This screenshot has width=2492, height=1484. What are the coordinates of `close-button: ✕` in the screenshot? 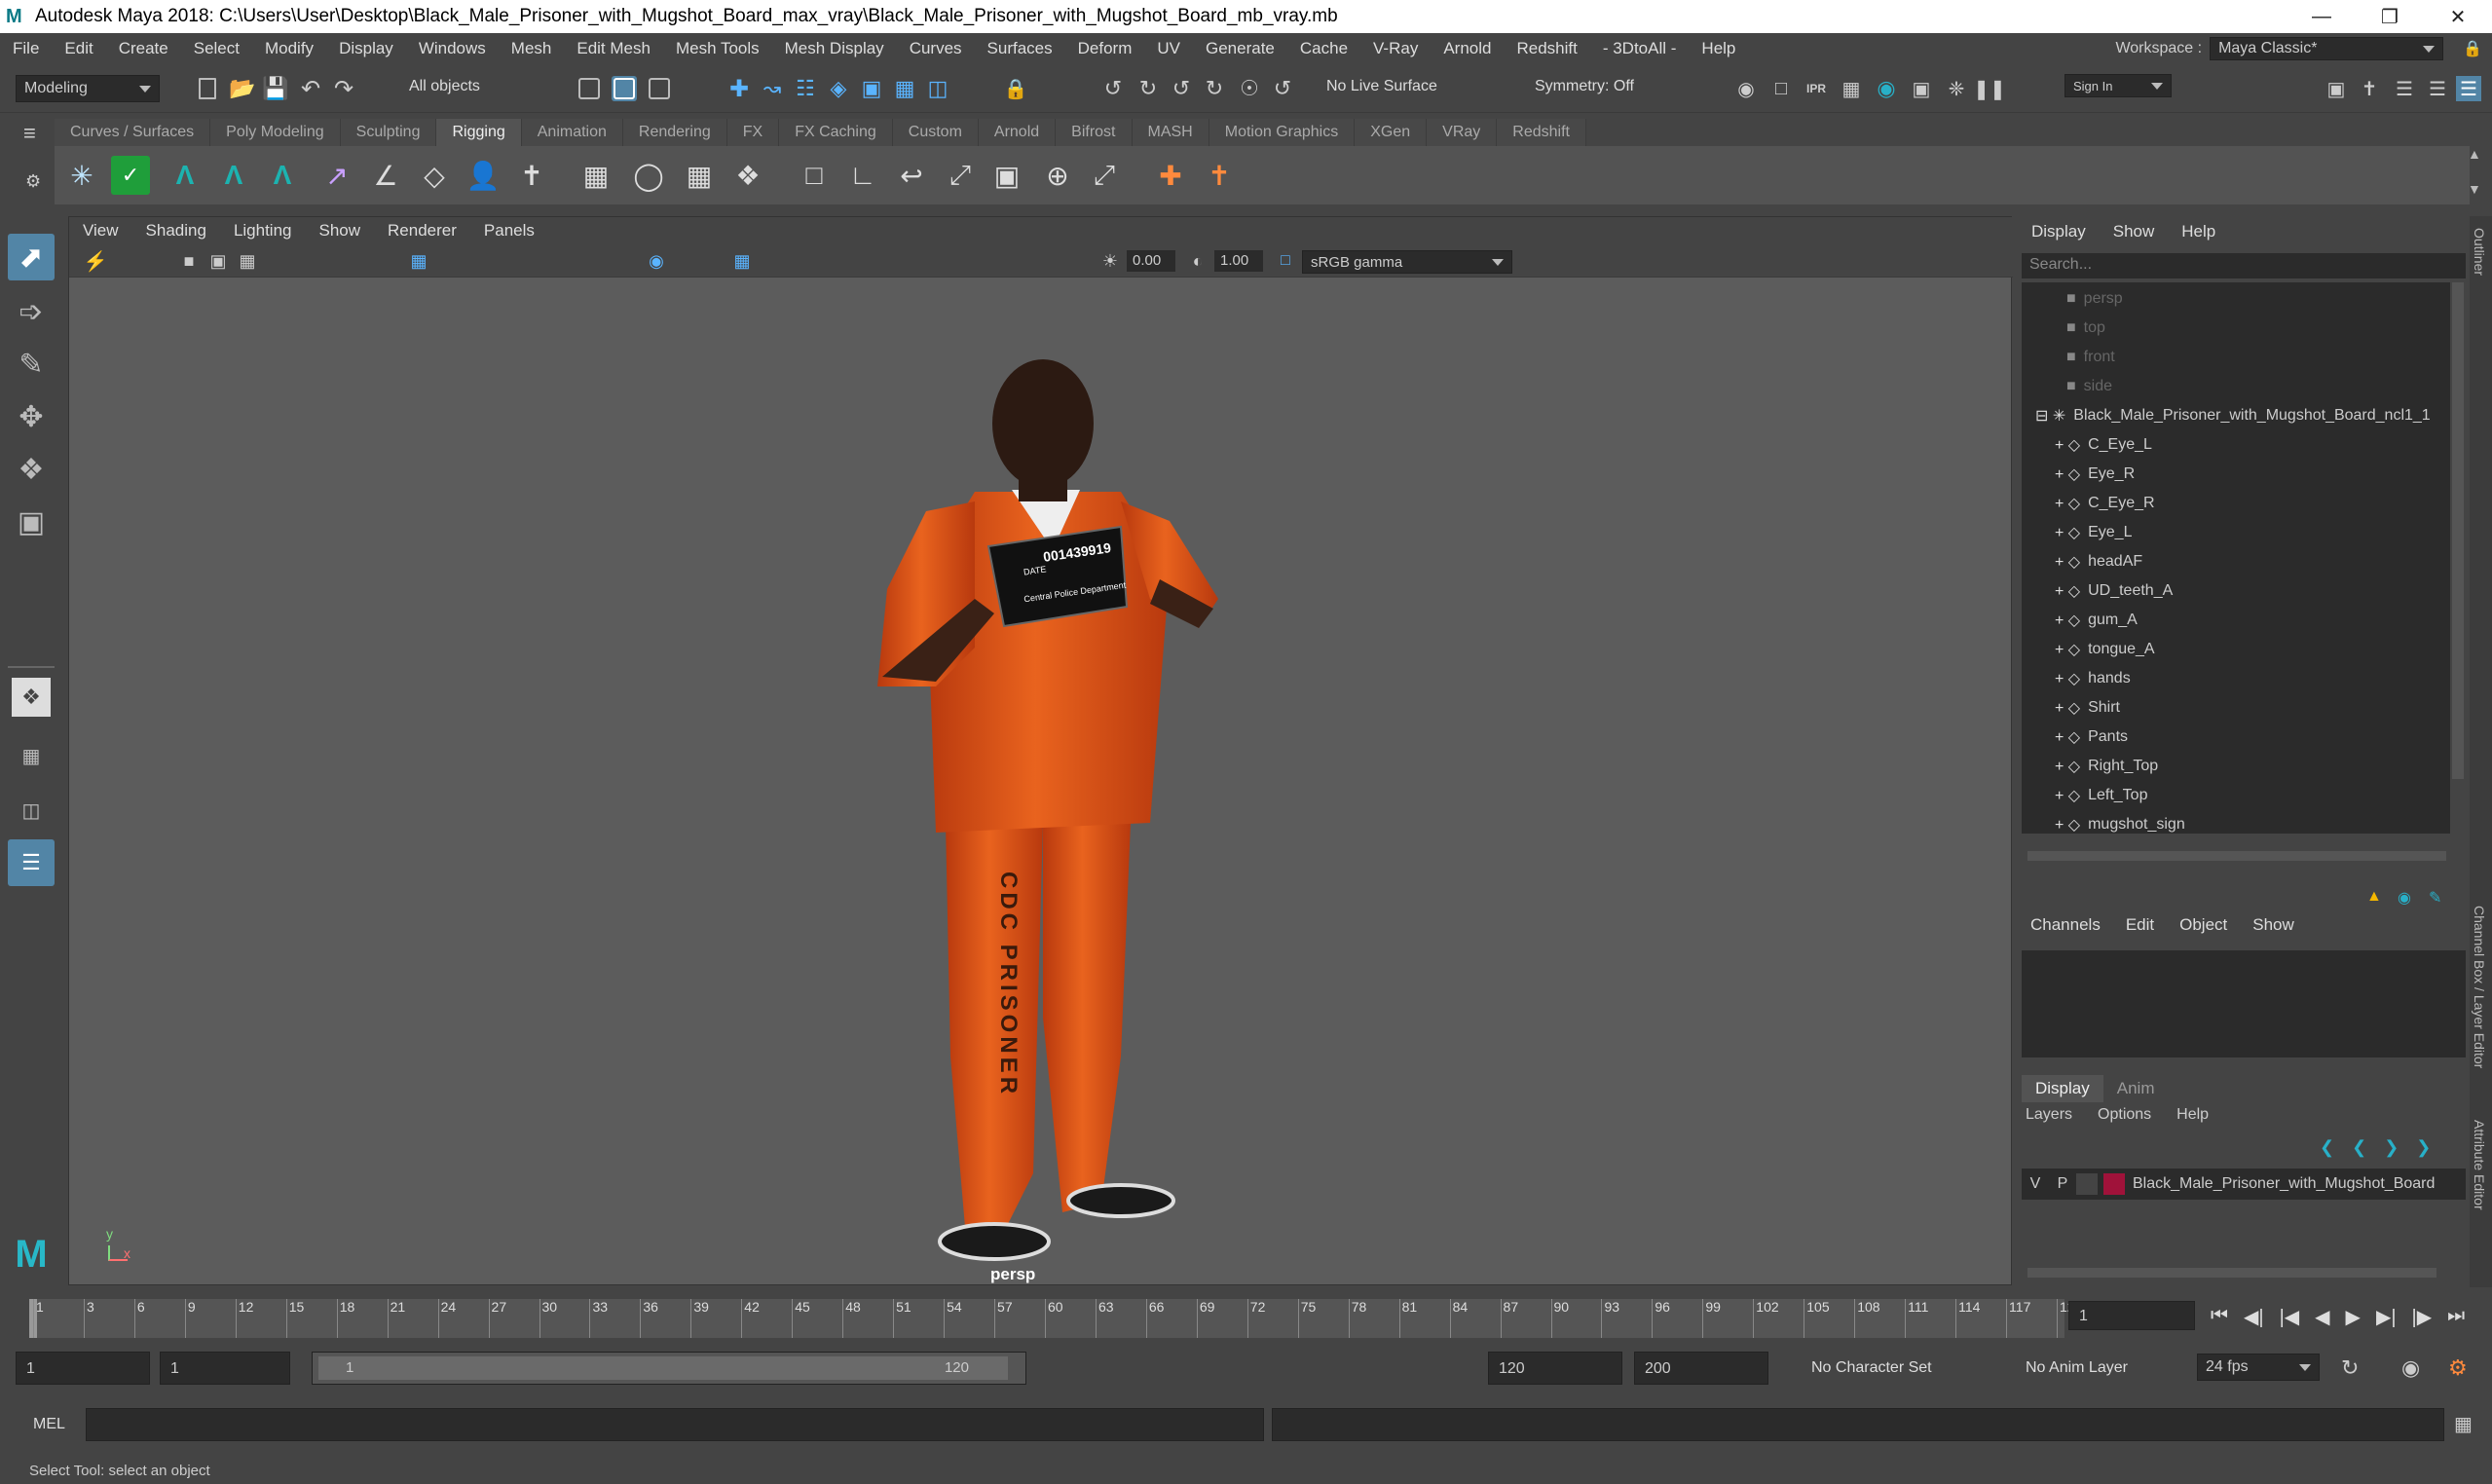 It's located at (2458, 16).